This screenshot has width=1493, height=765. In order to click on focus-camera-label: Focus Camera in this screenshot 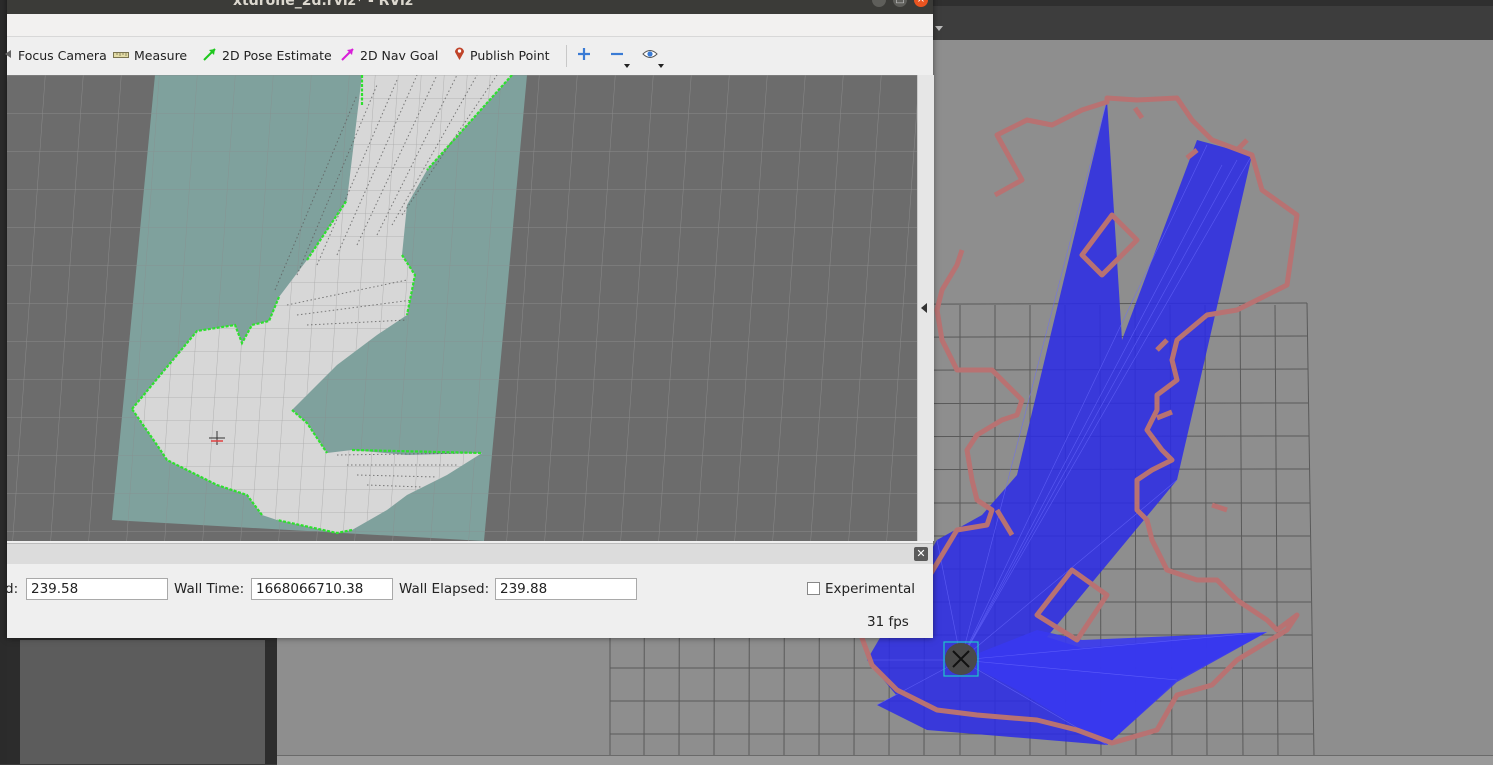, I will do `click(62, 55)`.